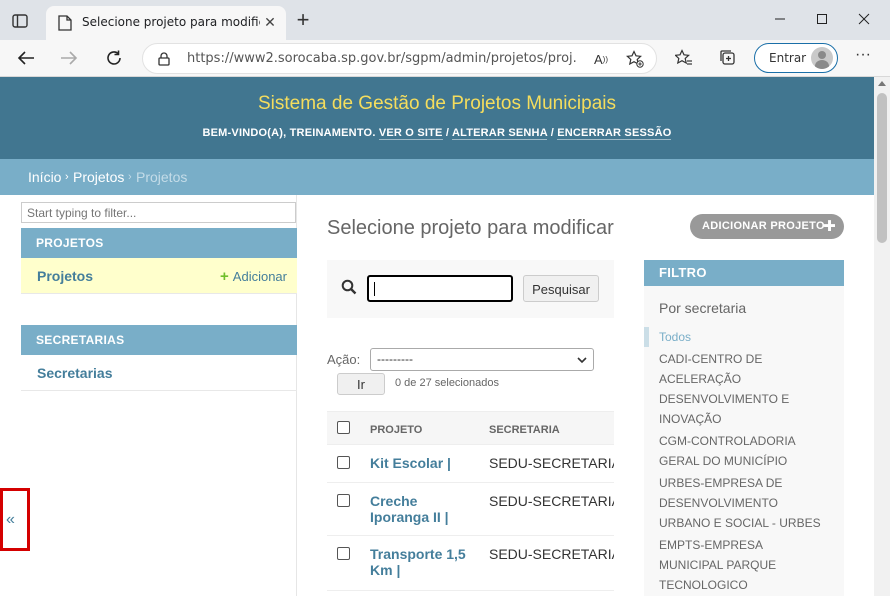 This screenshot has width=890, height=596. What do you see at coordinates (65, 23) in the screenshot?
I see `page-favicon-icon` at bounding box center [65, 23].